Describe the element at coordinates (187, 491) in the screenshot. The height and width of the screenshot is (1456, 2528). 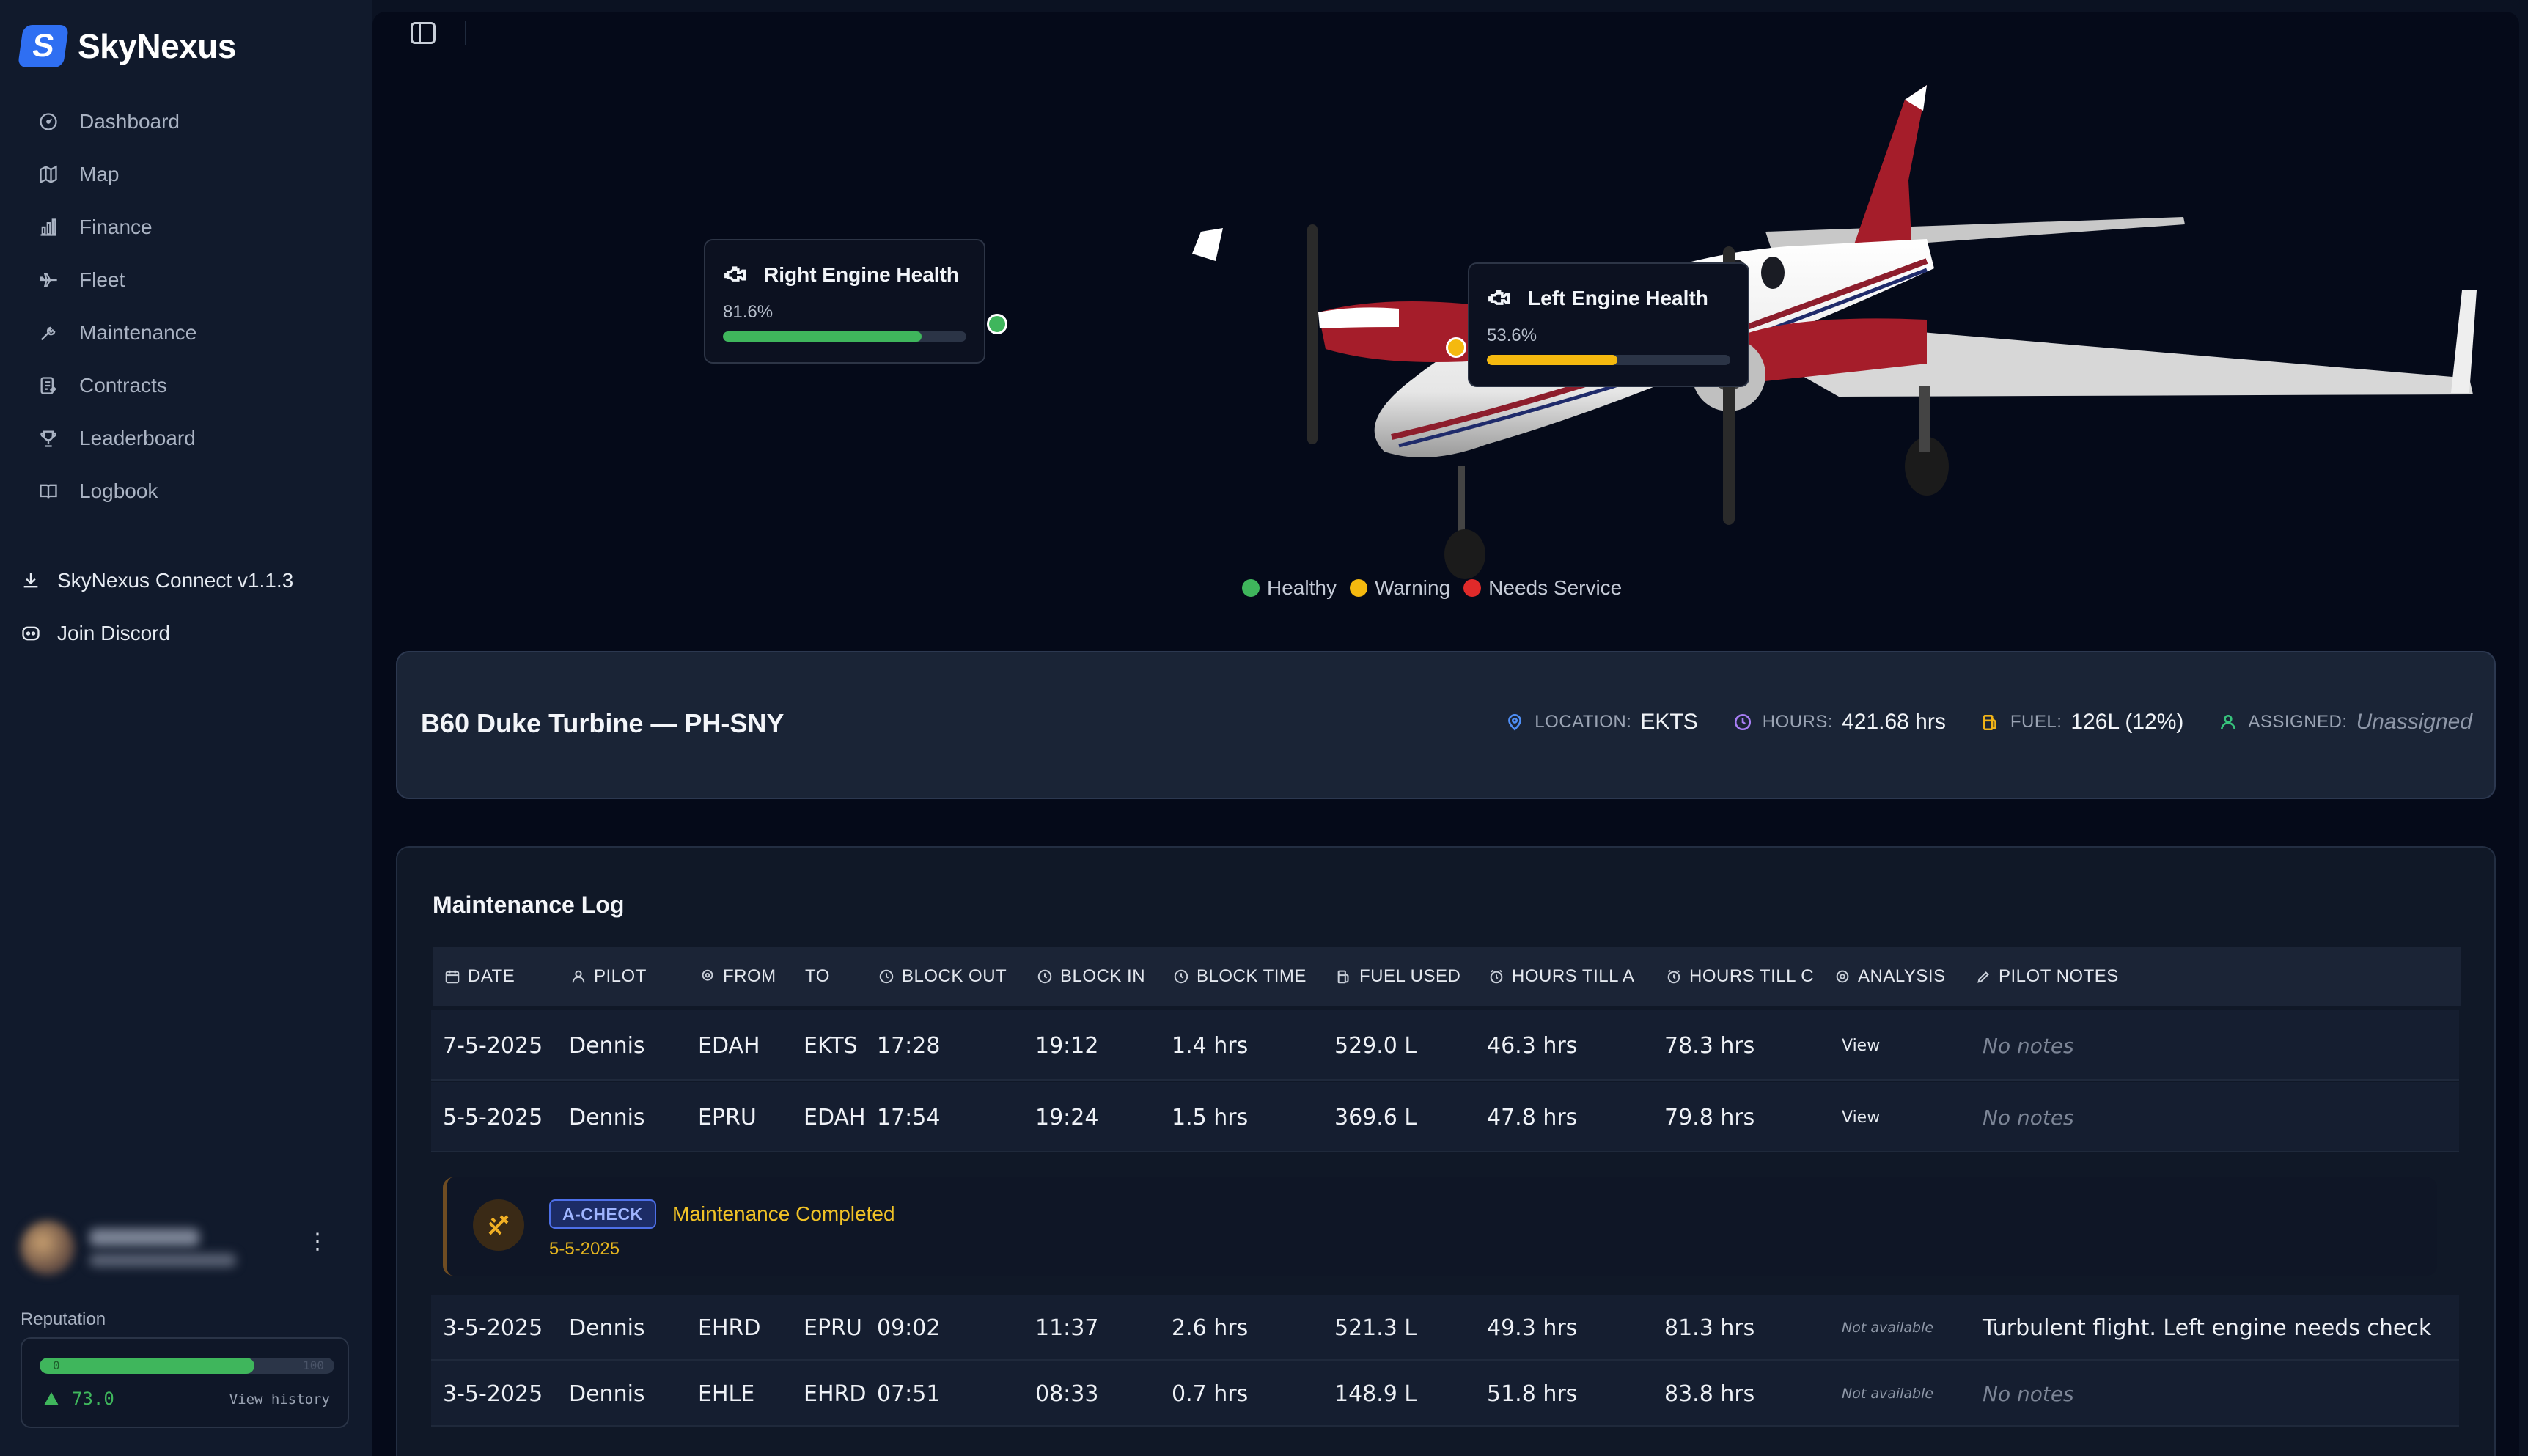
I see `sidebar-item-logbook: Logbook` at that location.